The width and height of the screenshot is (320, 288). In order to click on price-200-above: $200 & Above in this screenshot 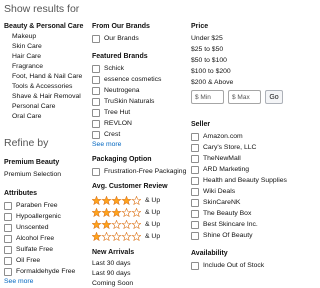, I will do `click(212, 82)`.